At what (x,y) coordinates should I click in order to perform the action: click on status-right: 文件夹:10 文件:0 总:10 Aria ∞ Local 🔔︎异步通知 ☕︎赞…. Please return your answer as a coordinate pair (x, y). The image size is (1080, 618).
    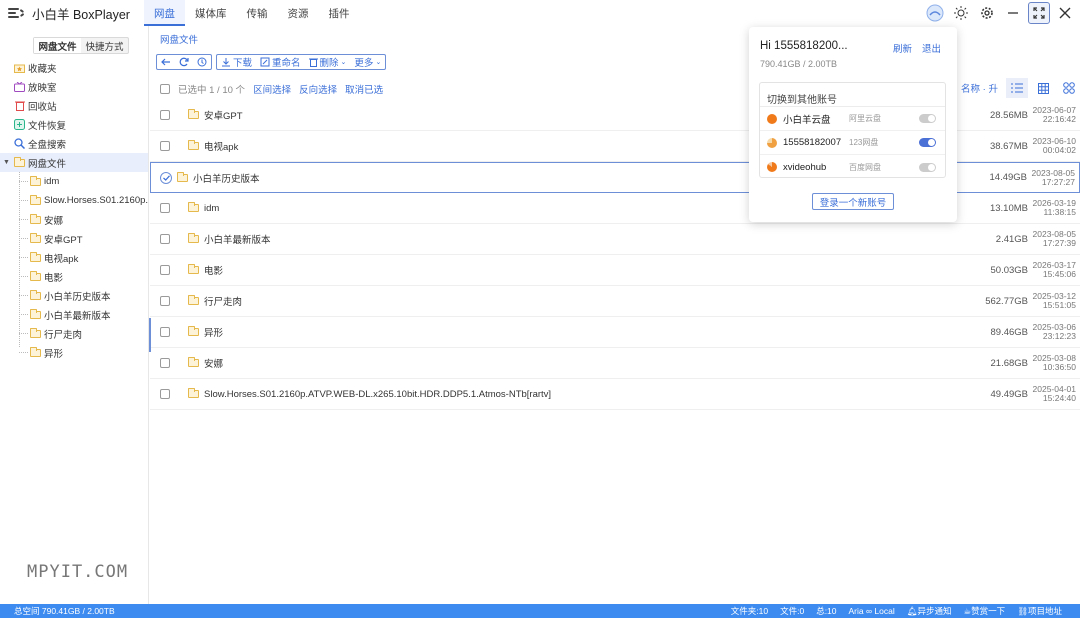
    Looking at the image, I should click on (896, 611).